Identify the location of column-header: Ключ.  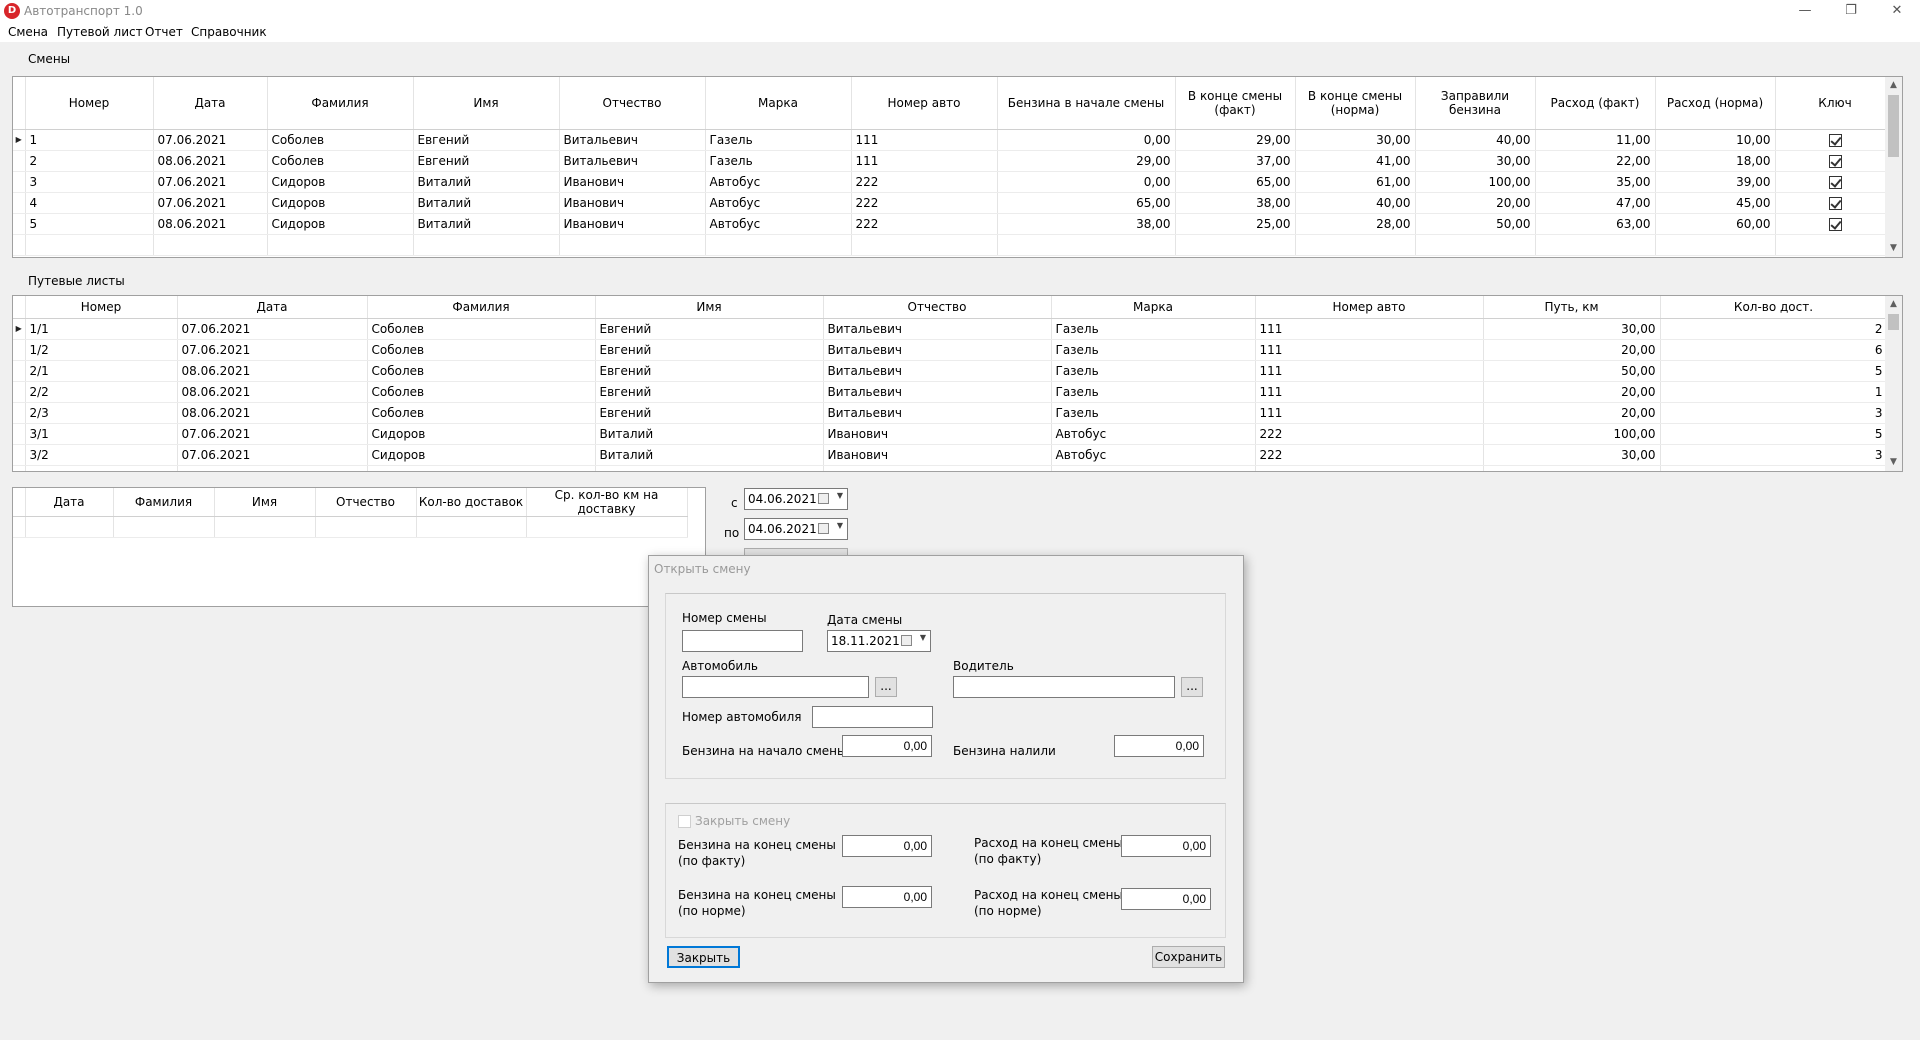
(1835, 103).